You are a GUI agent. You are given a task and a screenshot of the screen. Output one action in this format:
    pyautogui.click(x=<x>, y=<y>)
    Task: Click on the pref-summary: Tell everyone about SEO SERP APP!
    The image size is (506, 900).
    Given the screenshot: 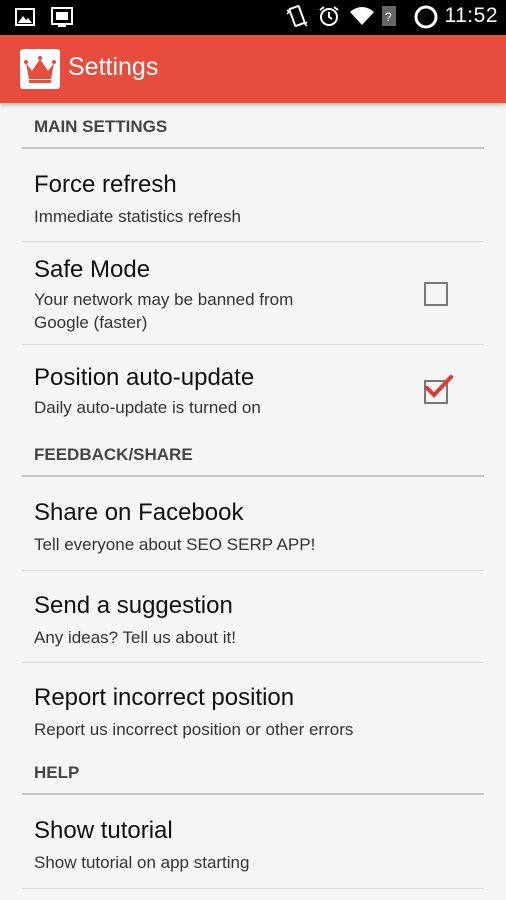 What is the action you would take?
    pyautogui.click(x=175, y=544)
    